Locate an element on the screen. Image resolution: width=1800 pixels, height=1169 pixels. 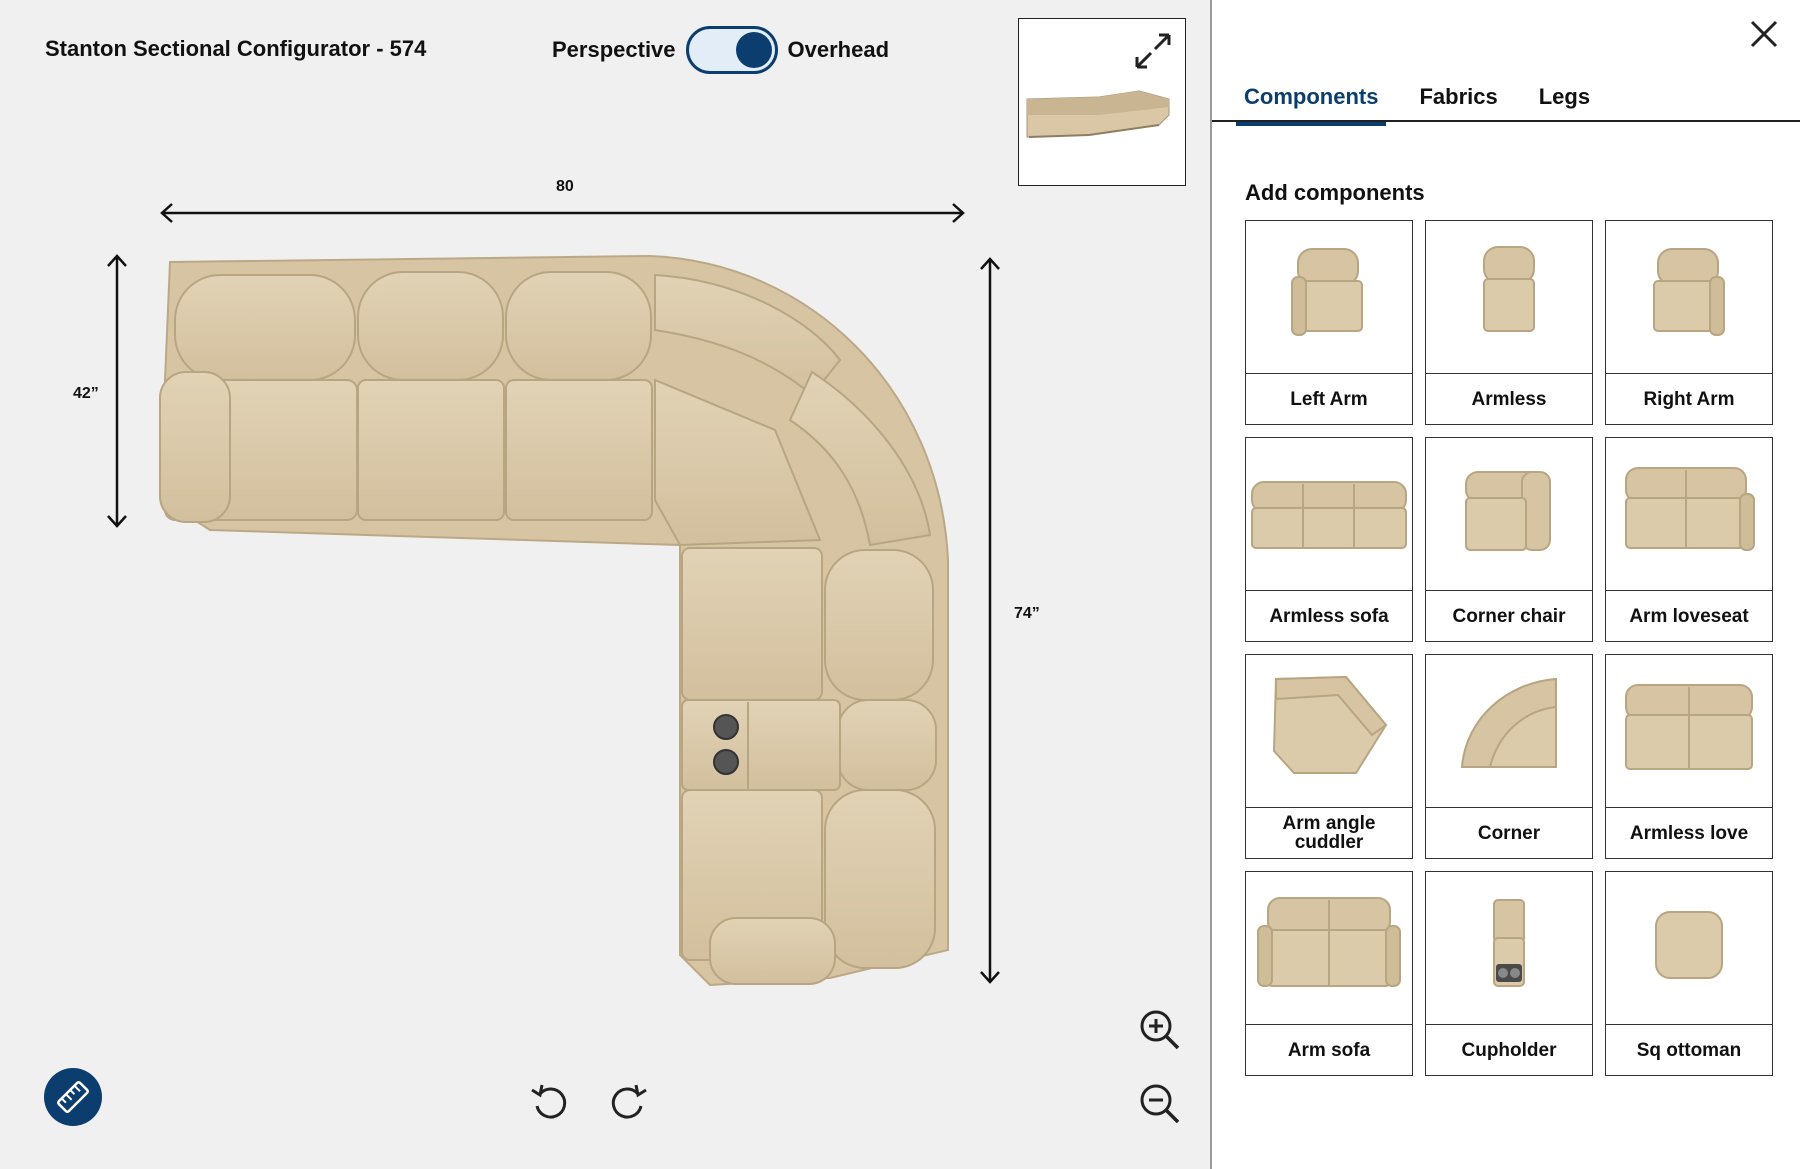
zoom-out-icon is located at coordinates (1160, 1104).